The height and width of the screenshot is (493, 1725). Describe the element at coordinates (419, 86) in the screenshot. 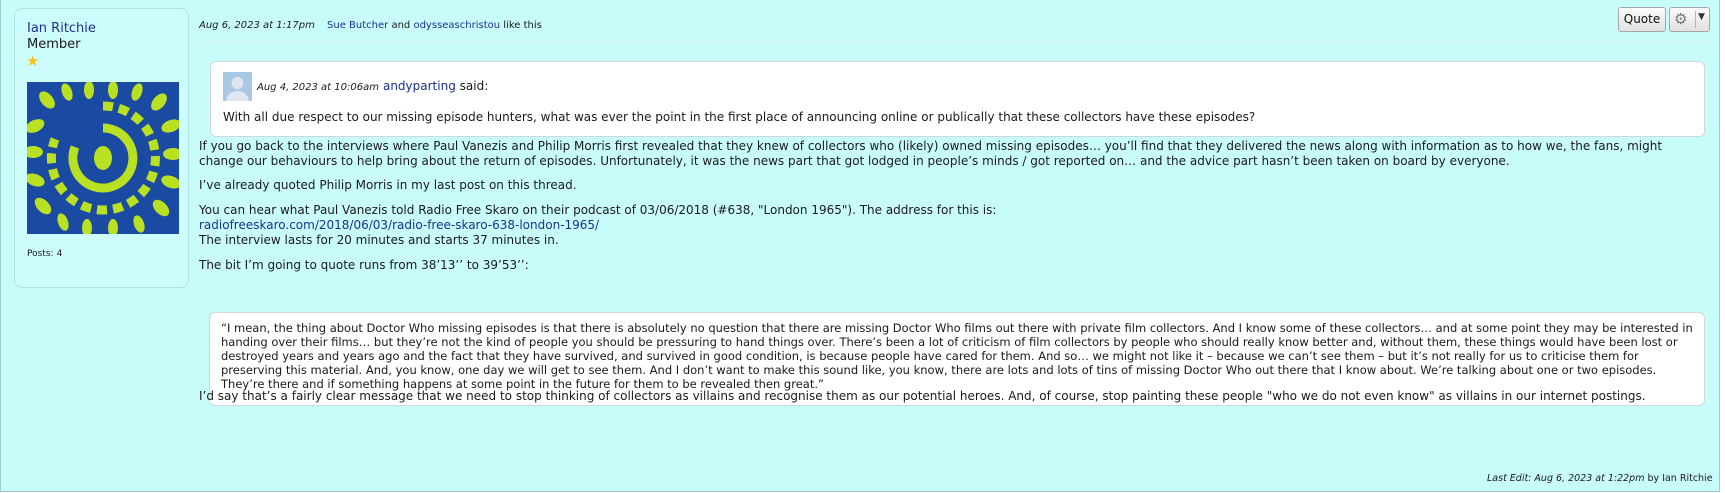

I see `quote-author-link: andyparting` at that location.